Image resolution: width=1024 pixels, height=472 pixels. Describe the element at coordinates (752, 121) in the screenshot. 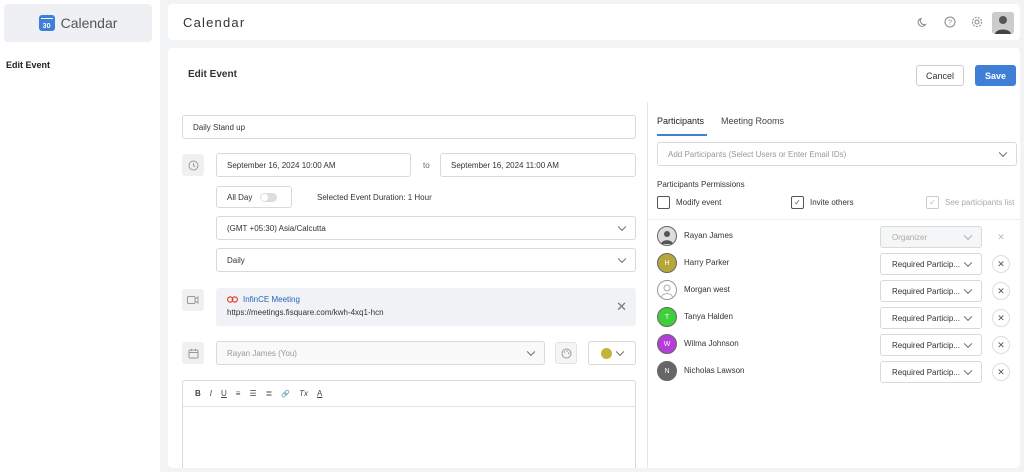

I see `tab-meeting-rooms: Meeting Rooms` at that location.